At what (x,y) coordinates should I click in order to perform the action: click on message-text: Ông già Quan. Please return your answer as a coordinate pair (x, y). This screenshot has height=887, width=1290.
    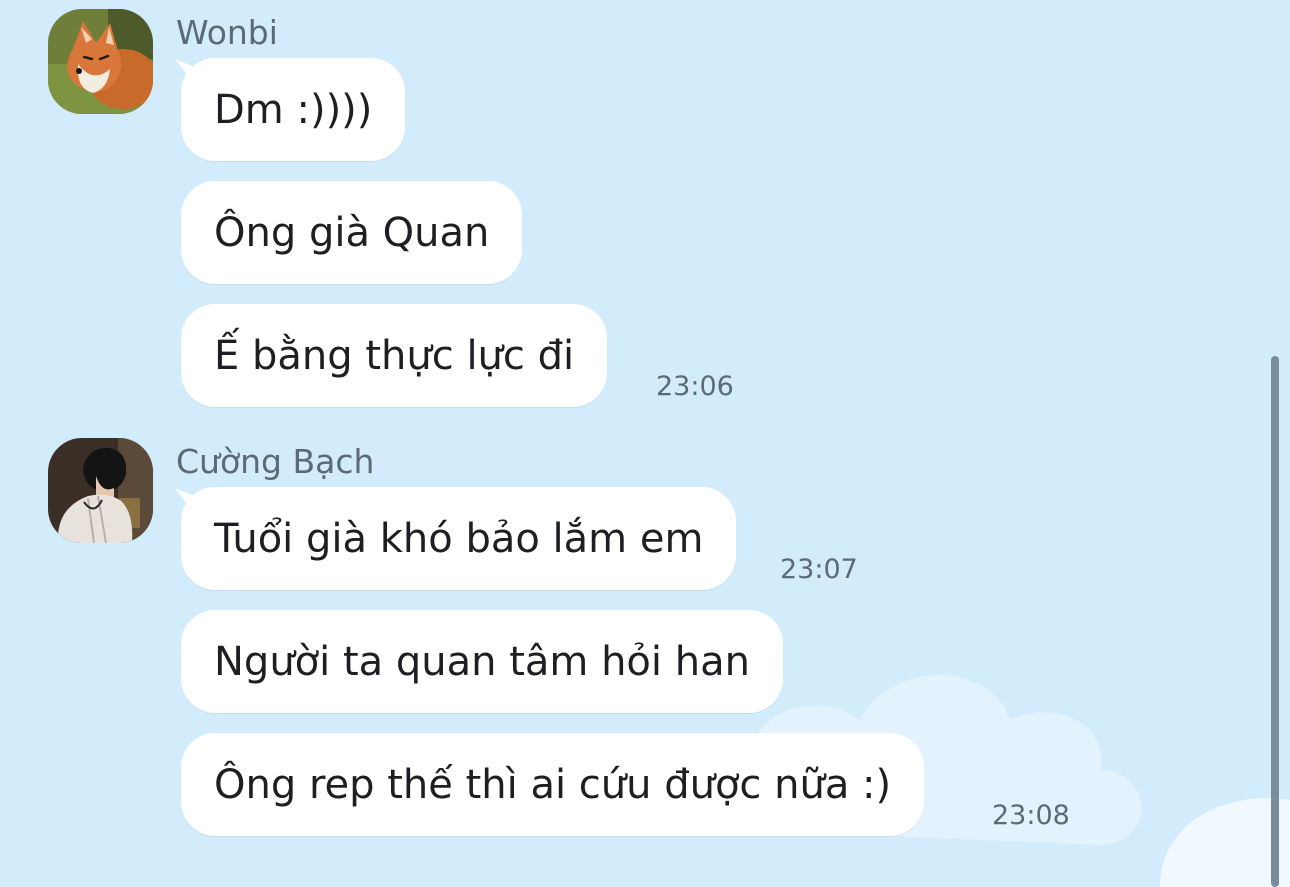
    Looking at the image, I should click on (352, 232).